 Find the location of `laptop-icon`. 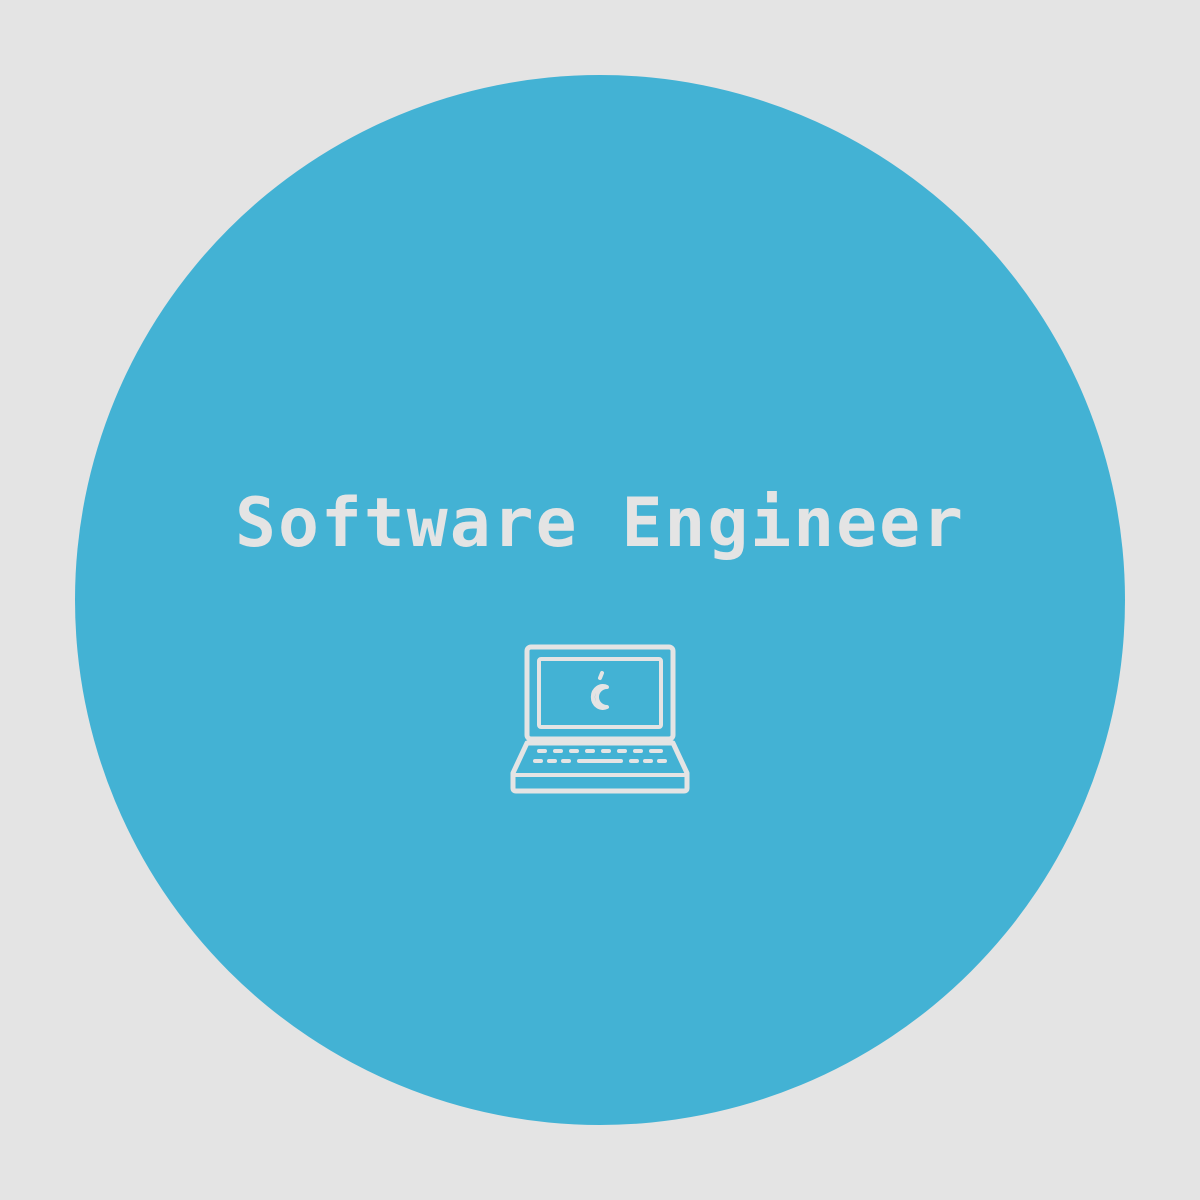

laptop-icon is located at coordinates (600, 719).